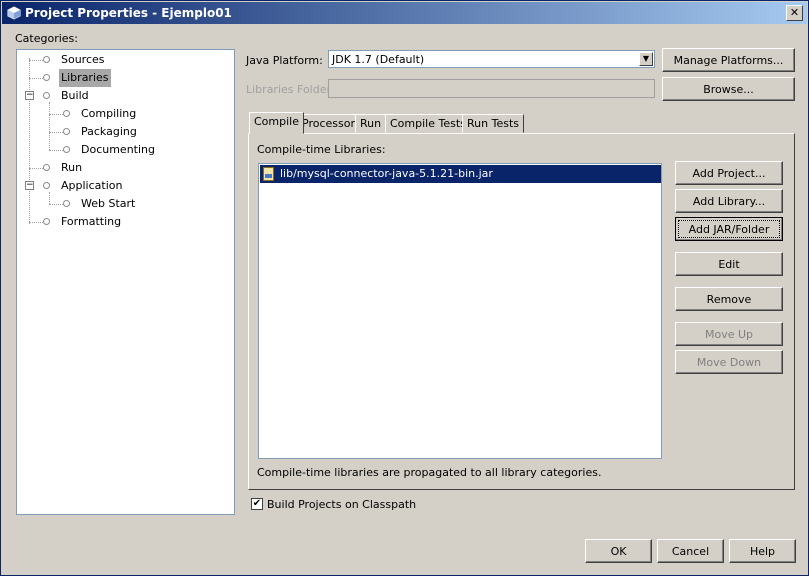 The image size is (809, 576). I want to click on java-platform-value: JDK 1.7 (Default), so click(378, 59).